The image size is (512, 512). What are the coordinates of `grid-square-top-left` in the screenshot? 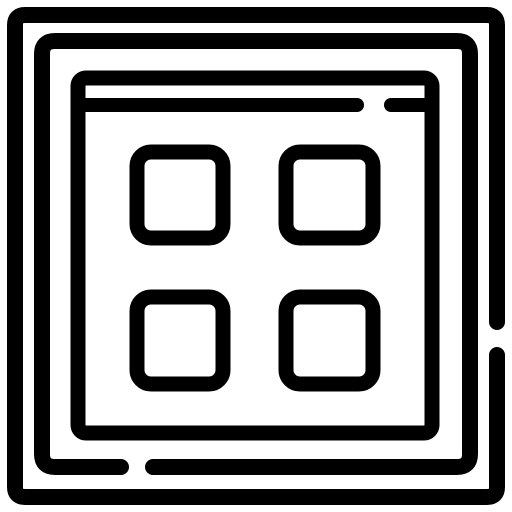 It's located at (180, 195).